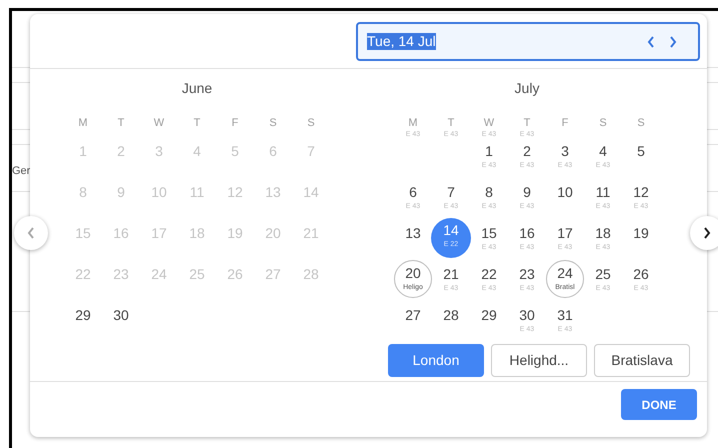  I want to click on done-button: DONE, so click(659, 404).